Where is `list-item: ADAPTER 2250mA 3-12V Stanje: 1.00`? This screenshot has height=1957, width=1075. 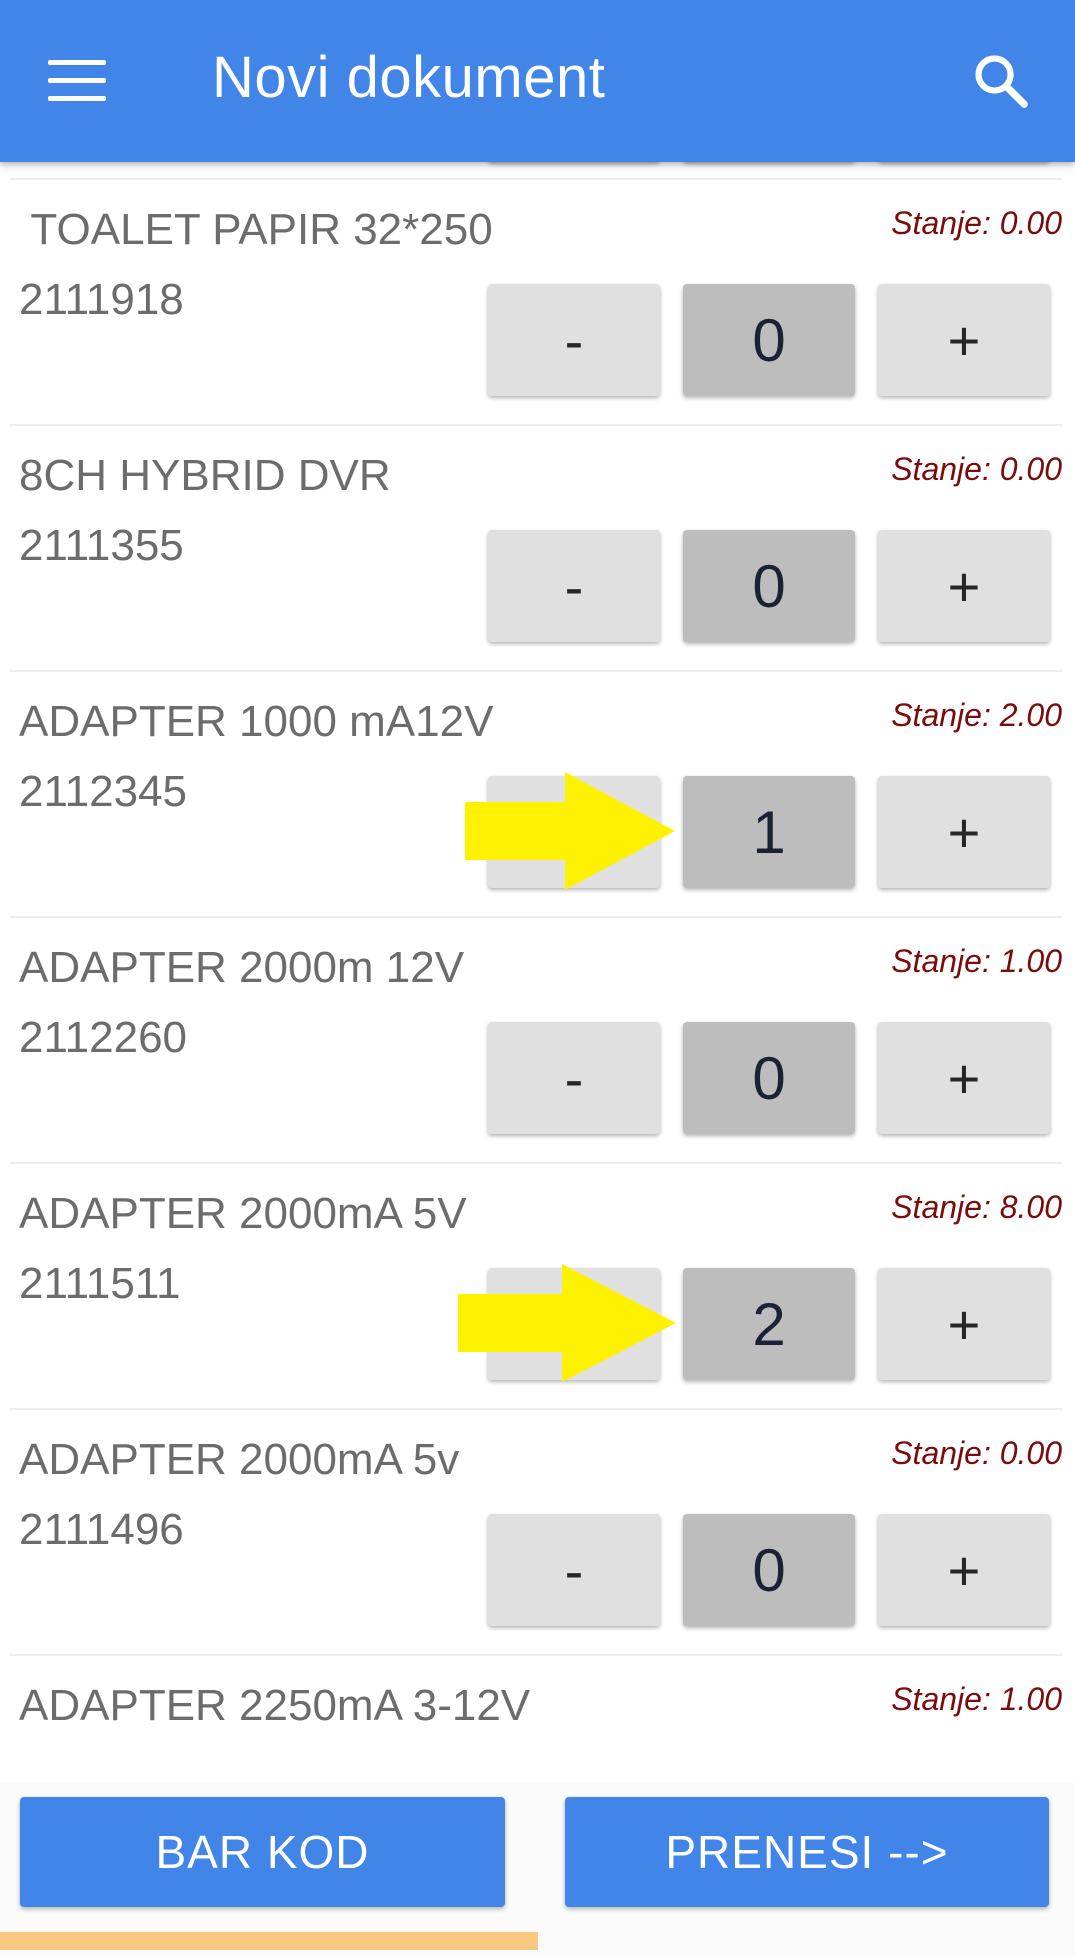 list-item: ADAPTER 2250mA 3-12V Stanje: 1.00 is located at coordinates (536, 1719).